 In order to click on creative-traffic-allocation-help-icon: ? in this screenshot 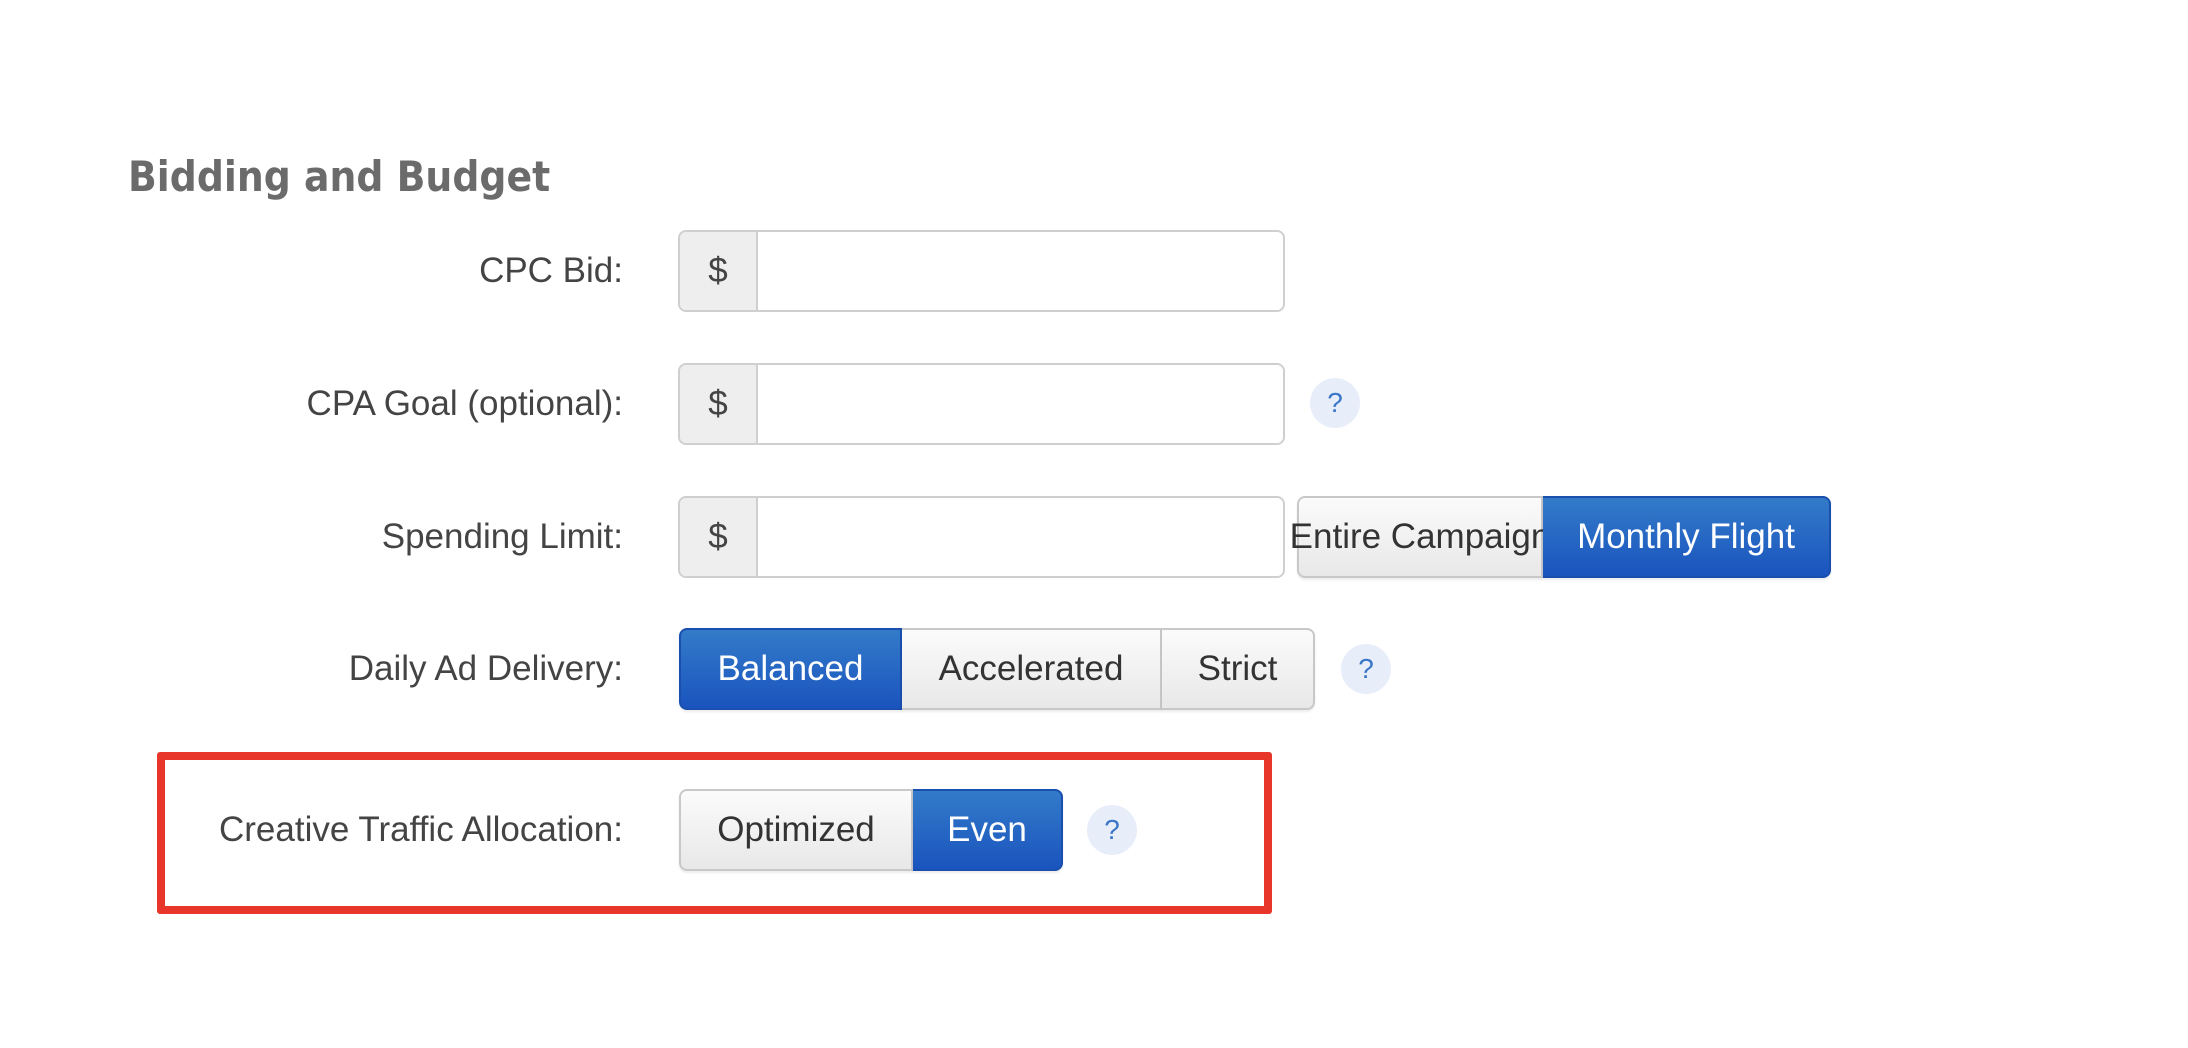, I will do `click(1112, 830)`.